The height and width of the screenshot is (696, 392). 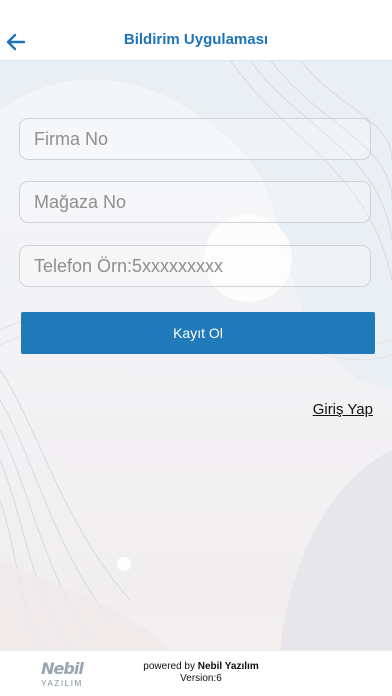 What do you see at coordinates (198, 333) in the screenshot?
I see `register-button: Kayıt Ol` at bounding box center [198, 333].